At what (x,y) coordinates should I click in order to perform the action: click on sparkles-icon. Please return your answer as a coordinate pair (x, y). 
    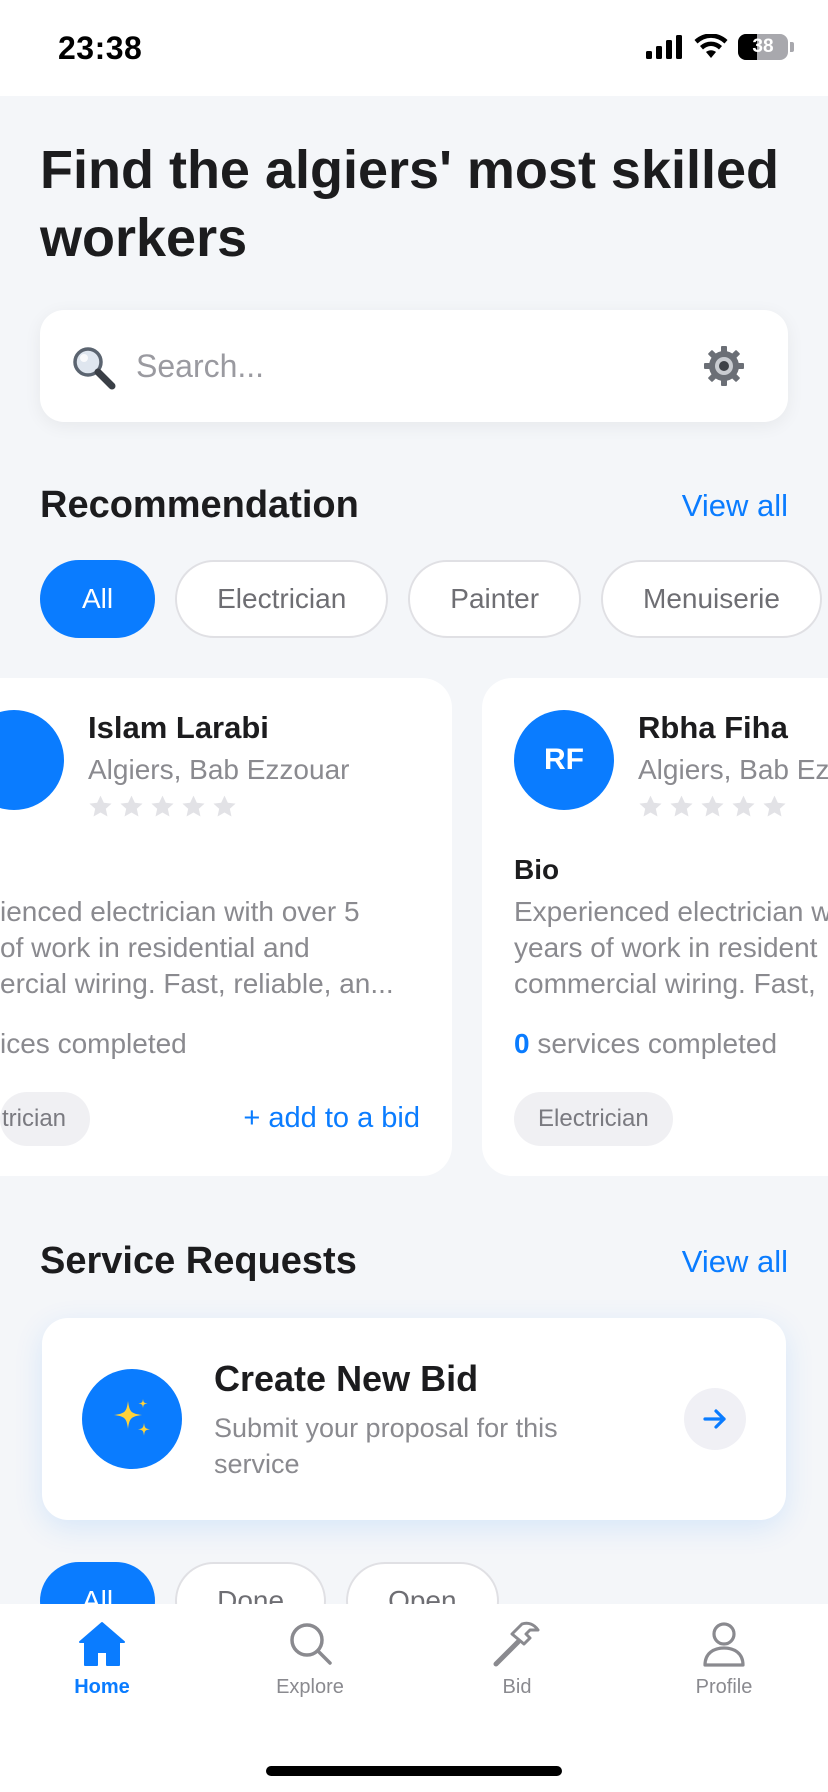
    Looking at the image, I should click on (132, 1419).